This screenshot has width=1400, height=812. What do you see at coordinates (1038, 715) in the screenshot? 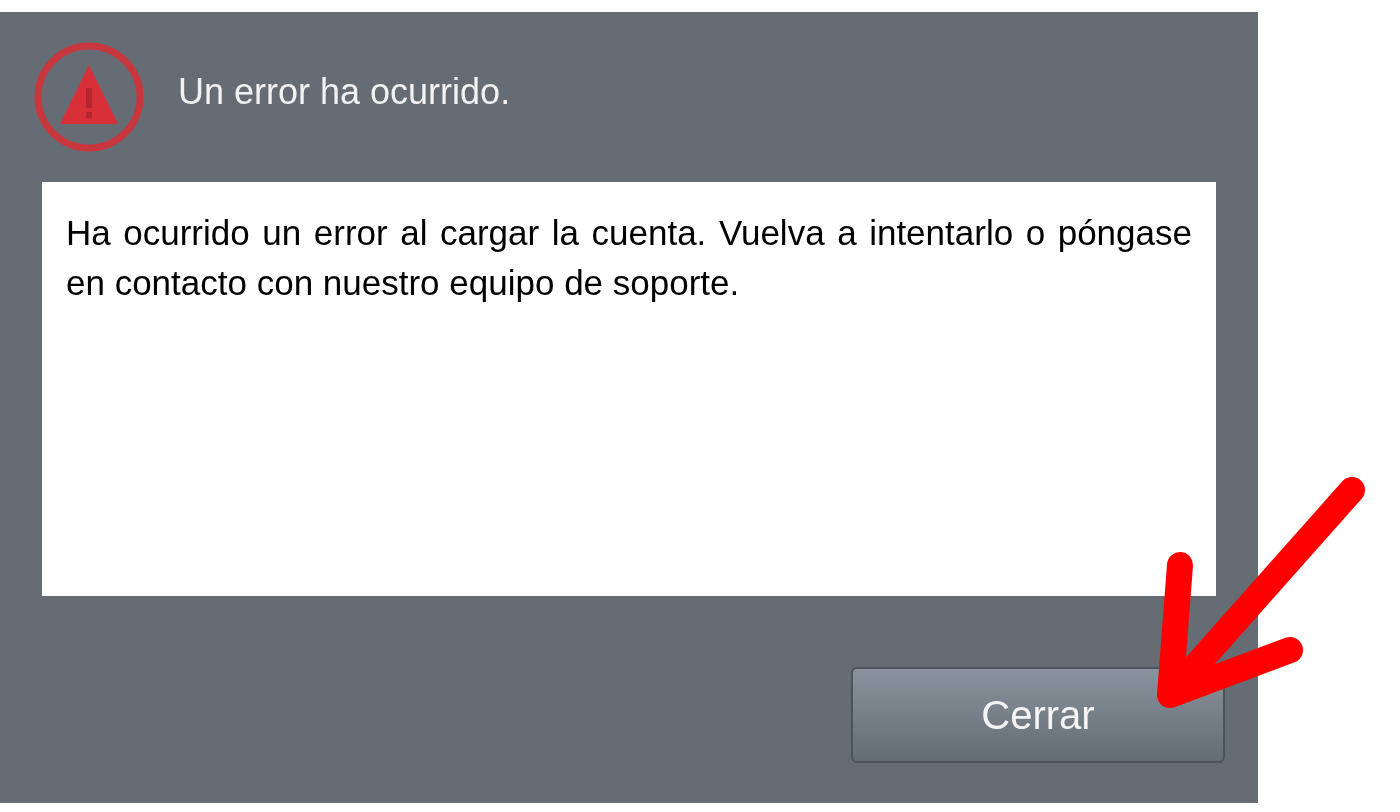
I see `close-button: Cerrar` at bounding box center [1038, 715].